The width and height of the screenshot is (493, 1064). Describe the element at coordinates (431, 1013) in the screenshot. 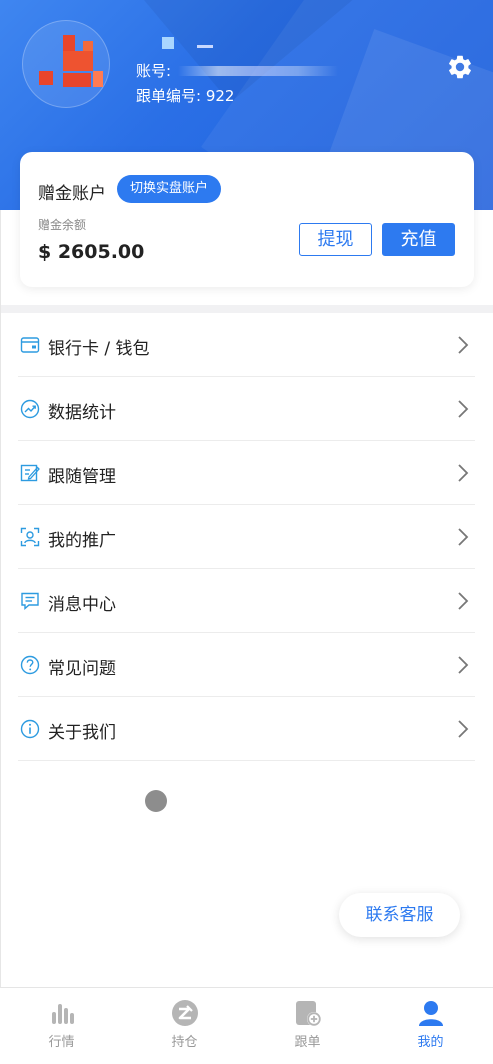

I see `user-icon` at that location.